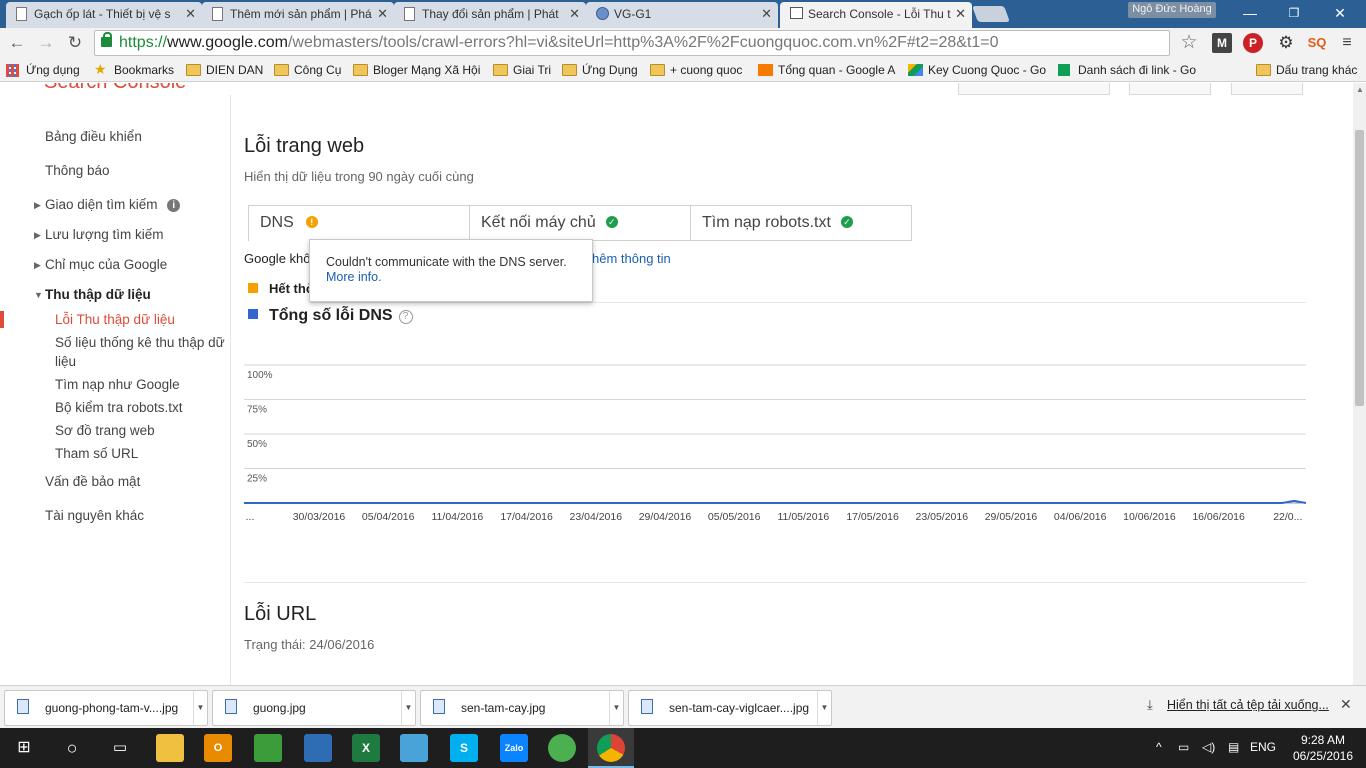 The height and width of the screenshot is (768, 1366). I want to click on coccoc-icon, so click(562, 748).